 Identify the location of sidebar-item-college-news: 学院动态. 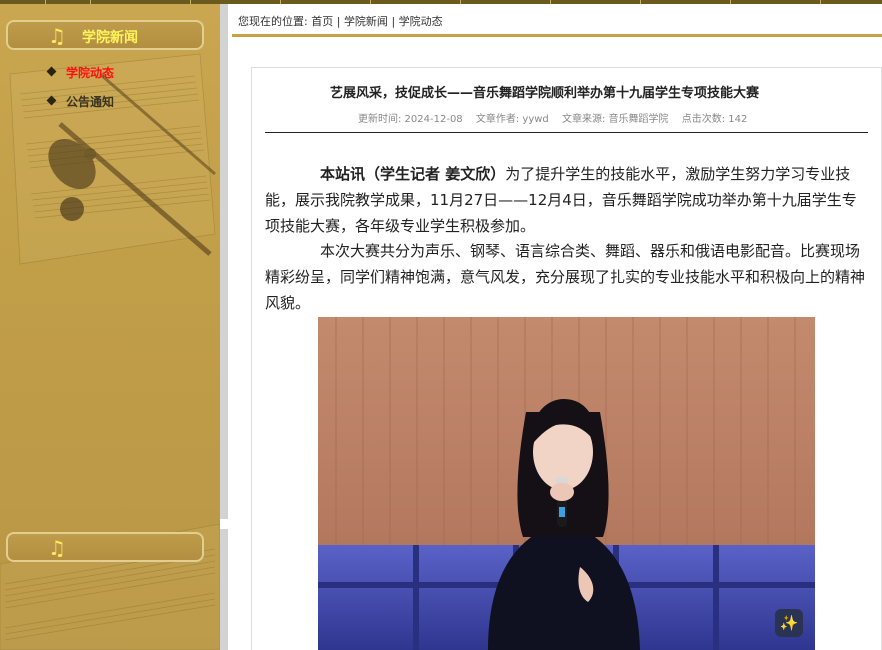
(80, 78).